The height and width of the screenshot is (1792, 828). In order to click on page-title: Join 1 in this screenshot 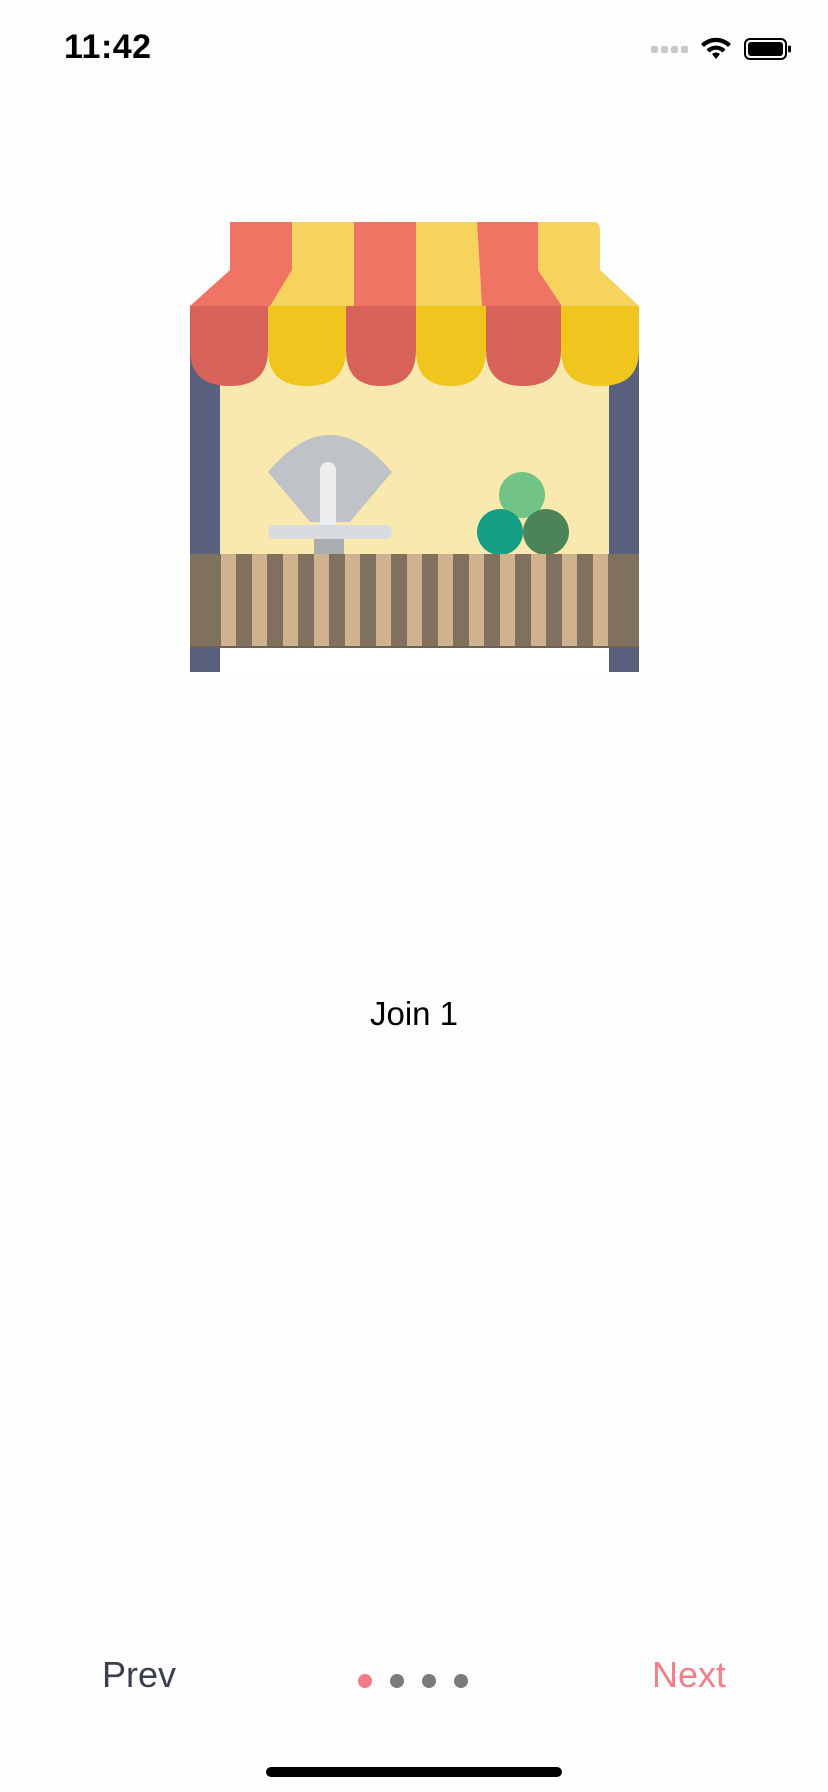, I will do `click(414, 1013)`.